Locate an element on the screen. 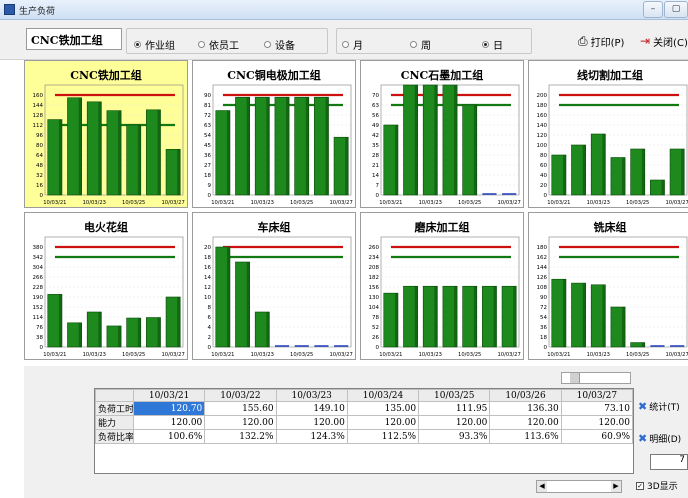 The image size is (688, 498). y-tick-label: 45 is located at coordinates (207, 146).